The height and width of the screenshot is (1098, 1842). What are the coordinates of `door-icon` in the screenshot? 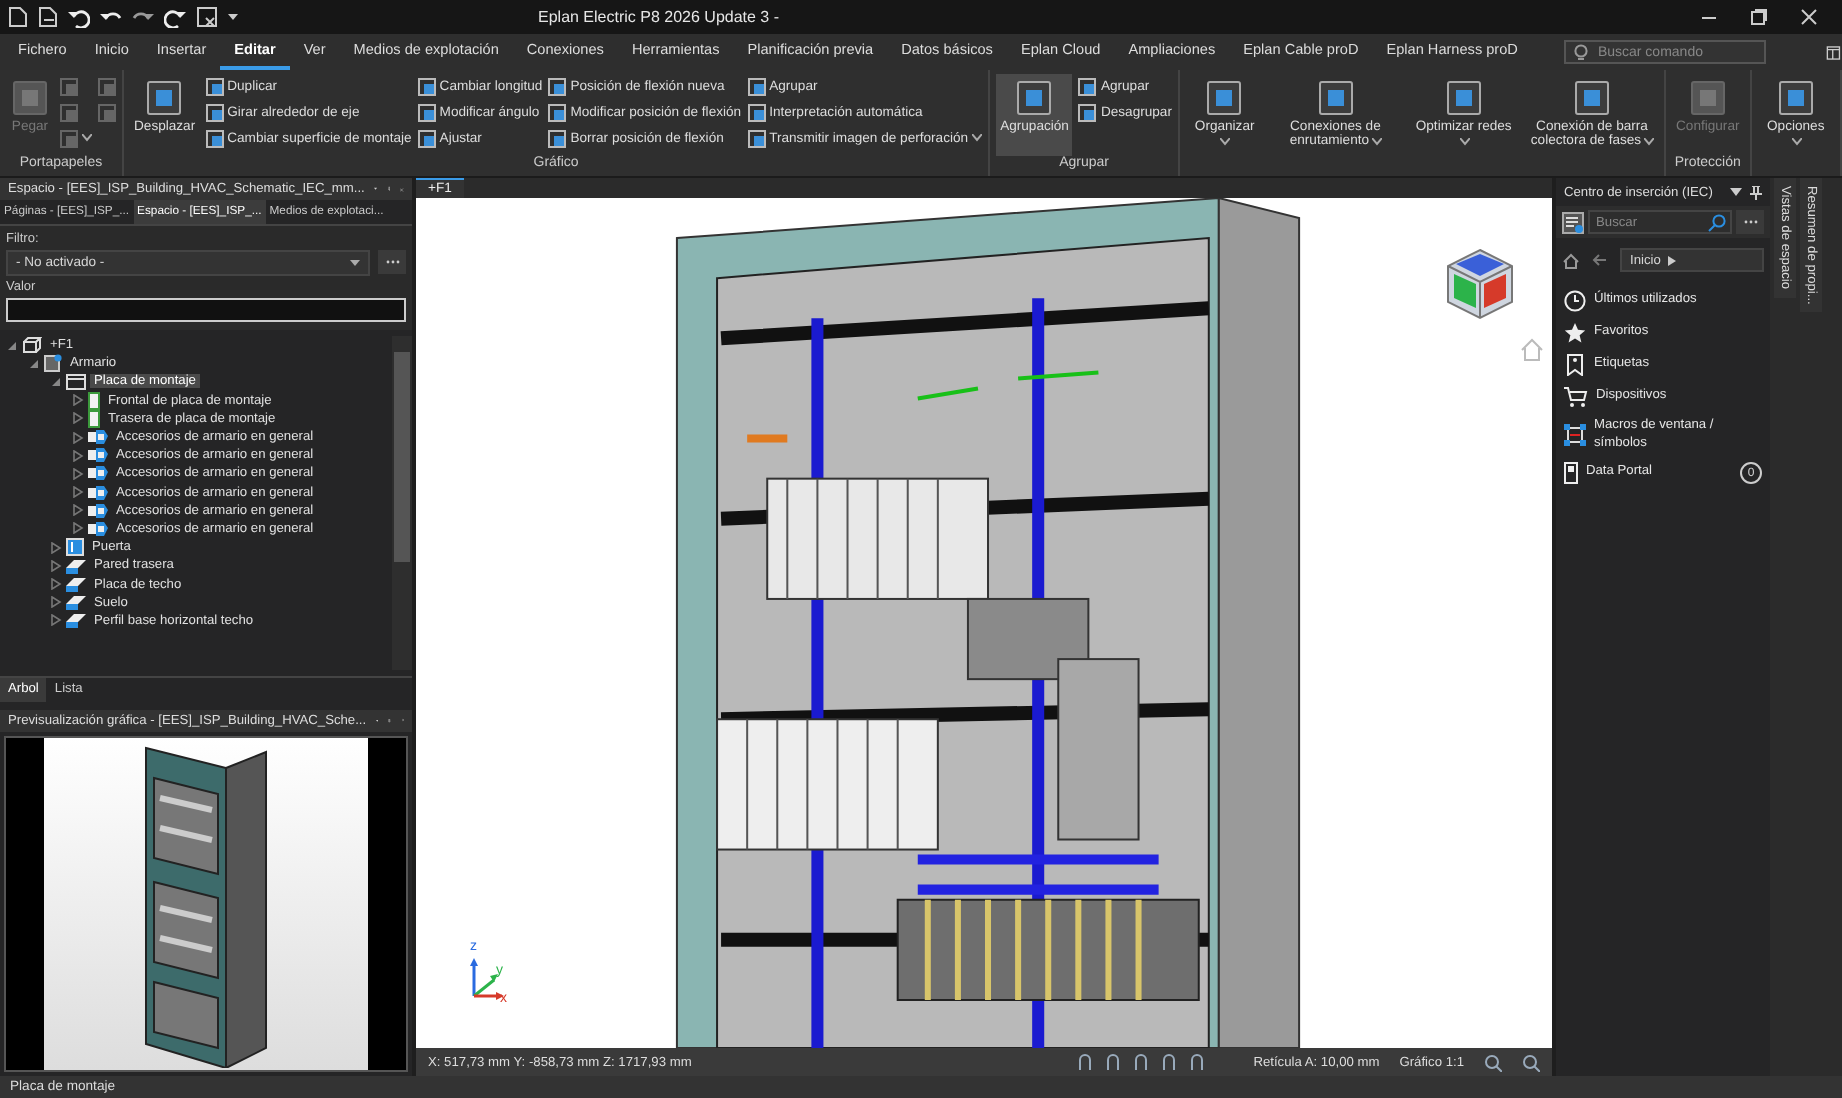 It's located at (75, 547).